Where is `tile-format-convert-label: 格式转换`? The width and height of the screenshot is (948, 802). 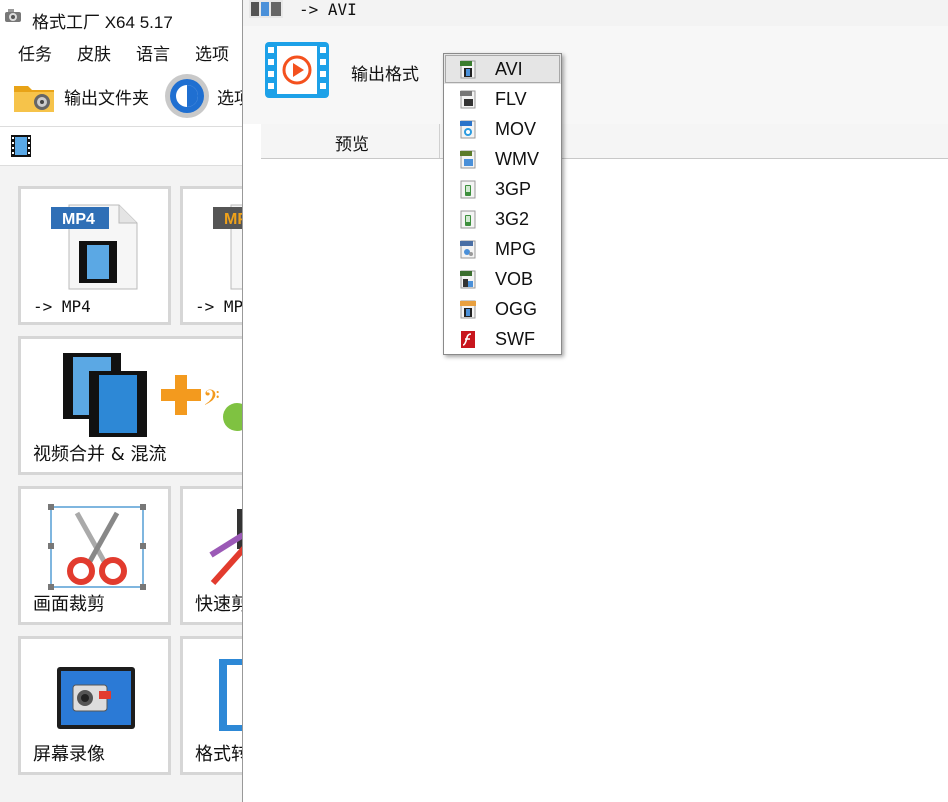
tile-format-convert-label: 格式转换 is located at coordinates (218, 754).